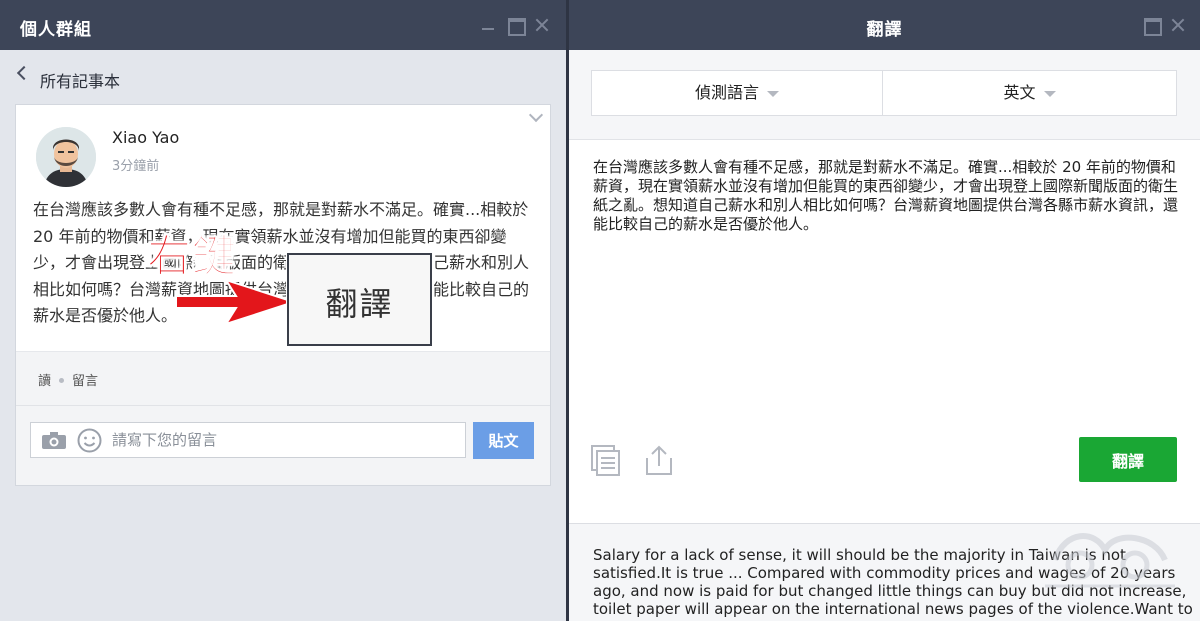  What do you see at coordinates (488, 25) in the screenshot?
I see `minimize-icon` at bounding box center [488, 25].